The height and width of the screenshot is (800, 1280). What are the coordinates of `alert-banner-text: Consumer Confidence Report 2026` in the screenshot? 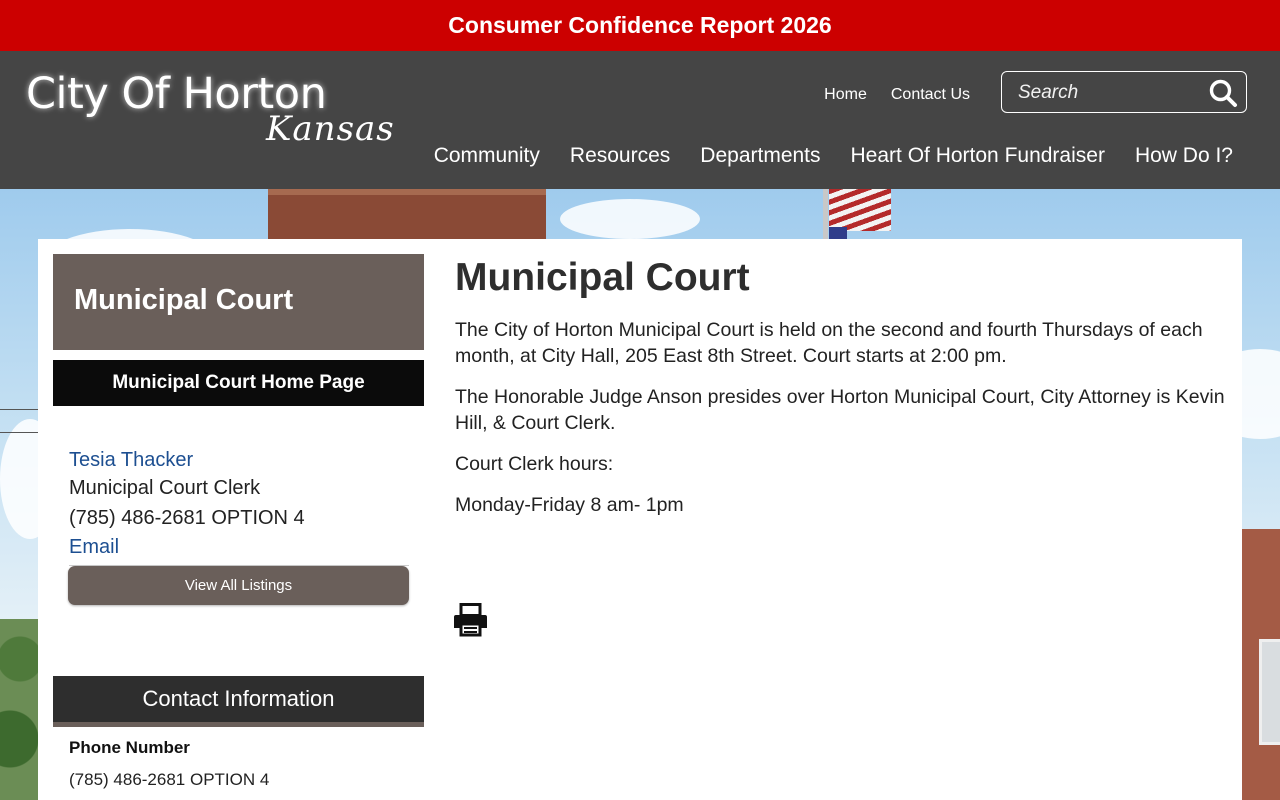 It's located at (639, 25).